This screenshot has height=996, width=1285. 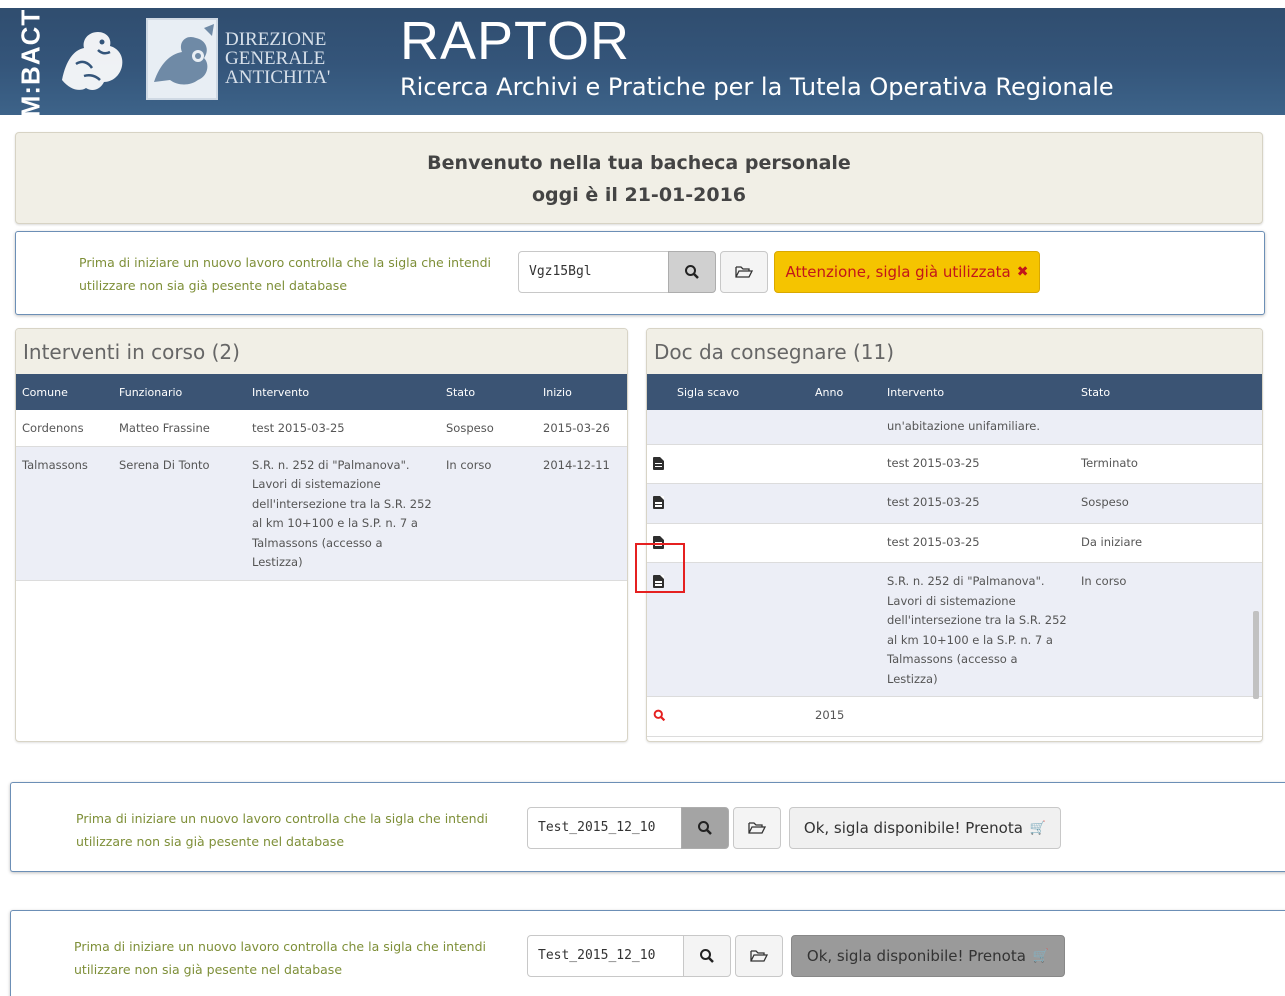 I want to click on griffin-emblem-icon, so click(x=92, y=61).